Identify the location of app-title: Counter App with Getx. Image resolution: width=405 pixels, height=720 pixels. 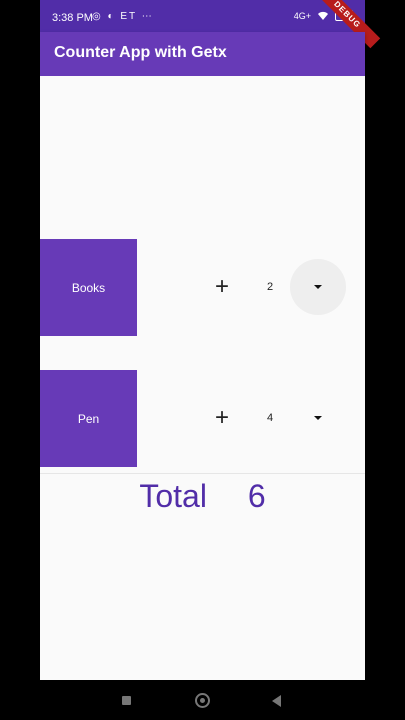
(140, 52).